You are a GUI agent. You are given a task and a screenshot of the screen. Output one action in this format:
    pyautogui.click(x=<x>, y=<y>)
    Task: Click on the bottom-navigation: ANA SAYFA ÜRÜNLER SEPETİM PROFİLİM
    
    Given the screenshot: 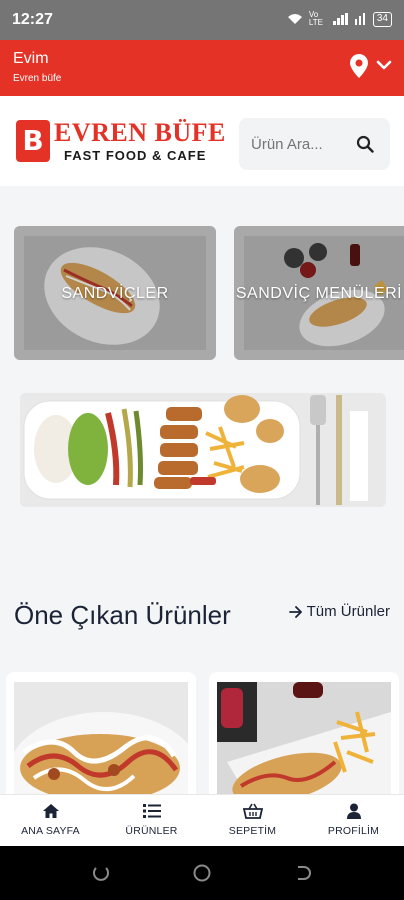 What is the action you would take?
    pyautogui.click(x=202, y=820)
    